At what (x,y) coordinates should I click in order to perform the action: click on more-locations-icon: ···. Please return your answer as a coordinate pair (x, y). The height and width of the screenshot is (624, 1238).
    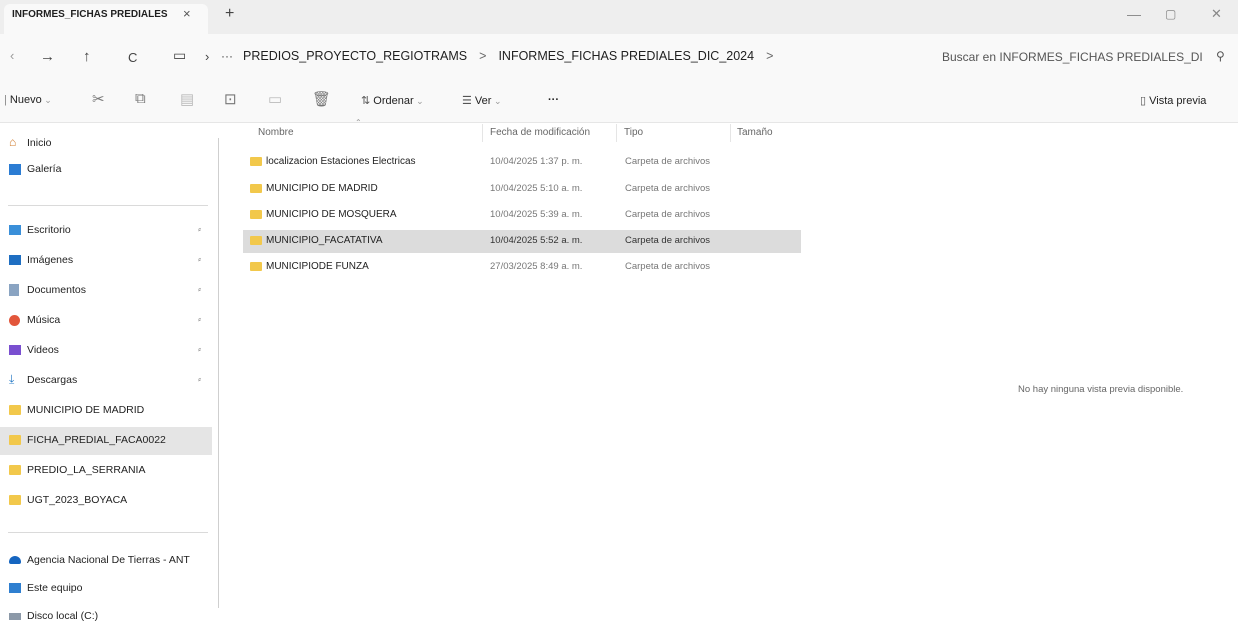
    Looking at the image, I should click on (227, 56).